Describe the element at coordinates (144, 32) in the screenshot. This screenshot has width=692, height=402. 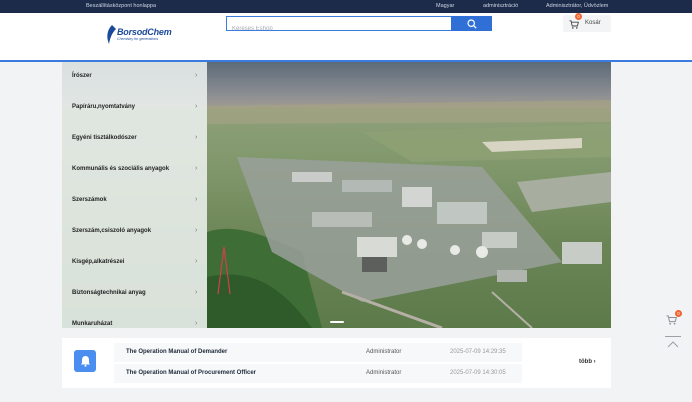
I see `logo-name: BorsodChem` at that location.